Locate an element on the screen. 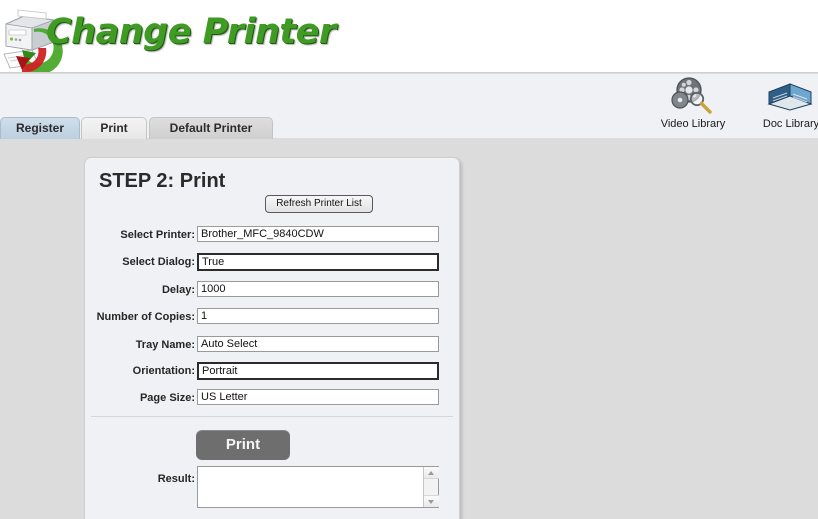  label-select-printer: Select Printer: is located at coordinates (157, 235).